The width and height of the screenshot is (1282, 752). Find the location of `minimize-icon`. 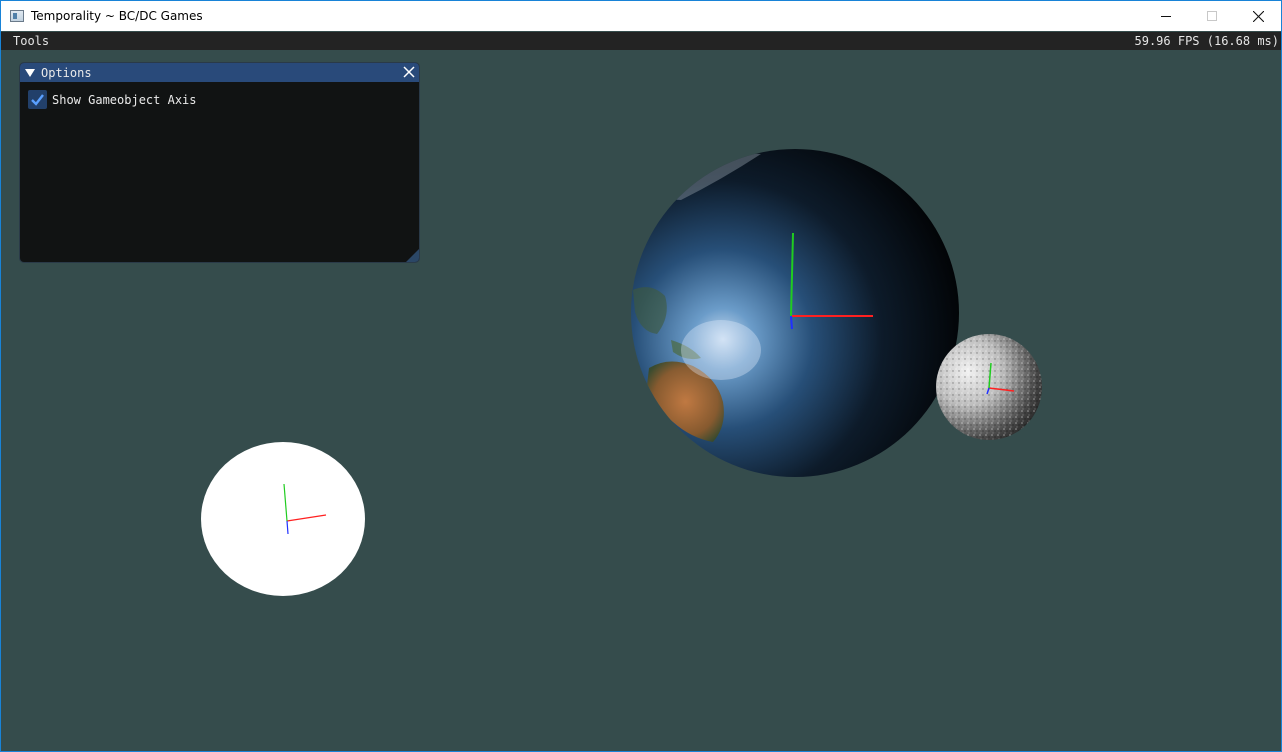

minimize-icon is located at coordinates (1166, 16).